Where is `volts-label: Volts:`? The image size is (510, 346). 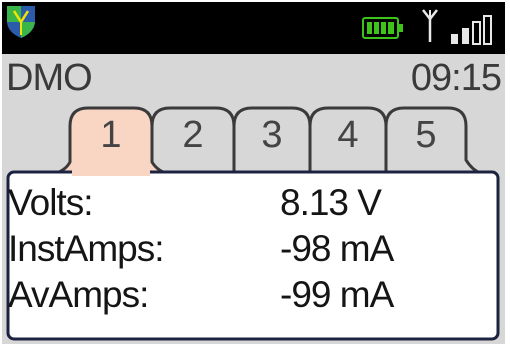 volts-label: Volts: is located at coordinates (50, 202).